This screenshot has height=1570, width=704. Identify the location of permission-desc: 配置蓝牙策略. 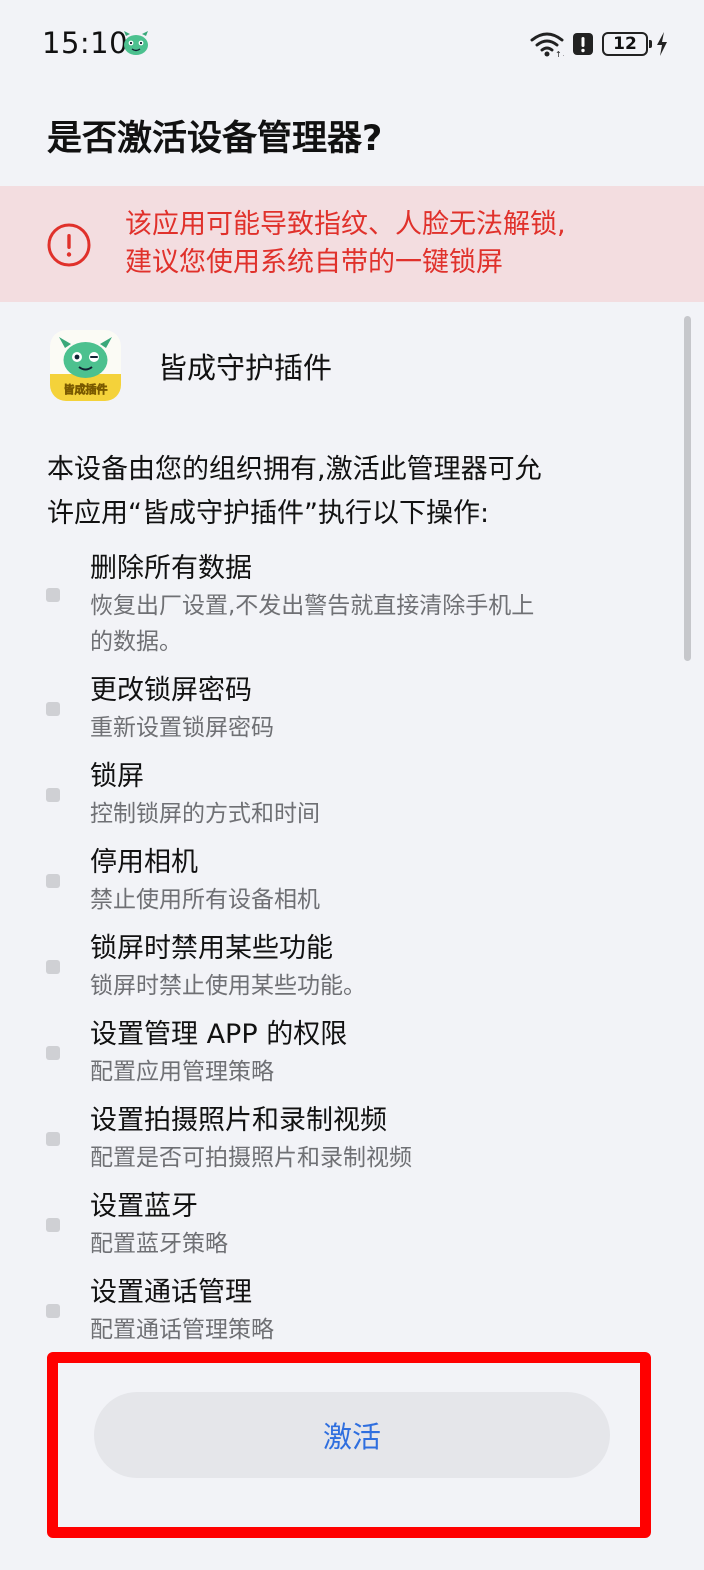
(370, 1244).